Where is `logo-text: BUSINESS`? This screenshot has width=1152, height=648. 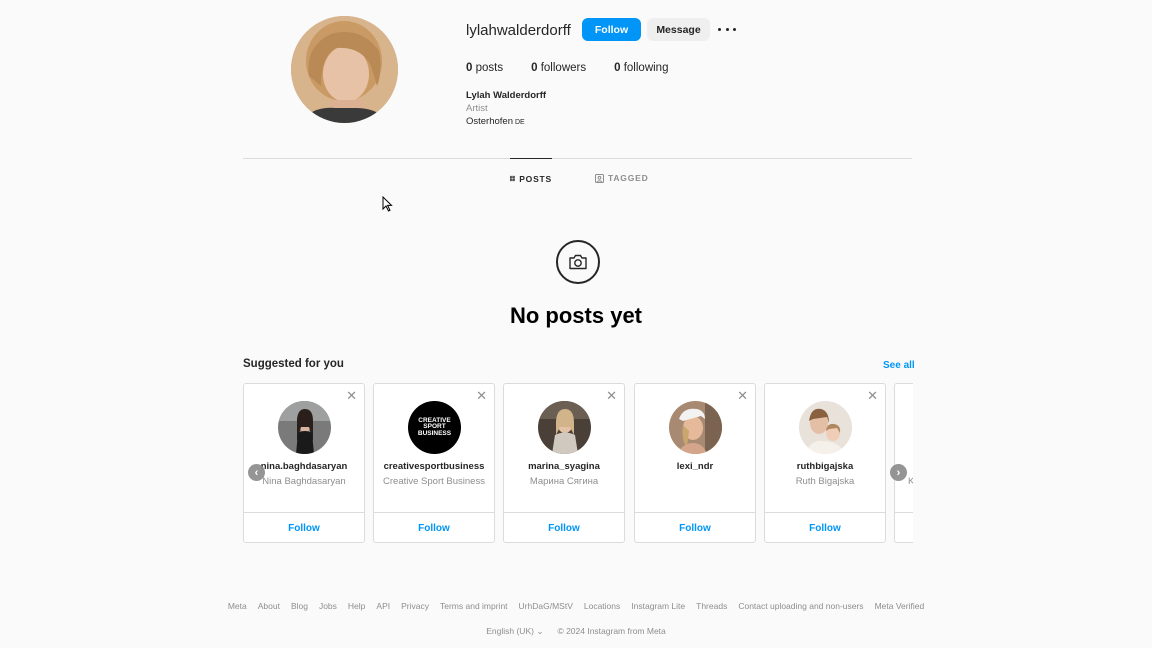 logo-text: BUSINESS is located at coordinates (434, 433).